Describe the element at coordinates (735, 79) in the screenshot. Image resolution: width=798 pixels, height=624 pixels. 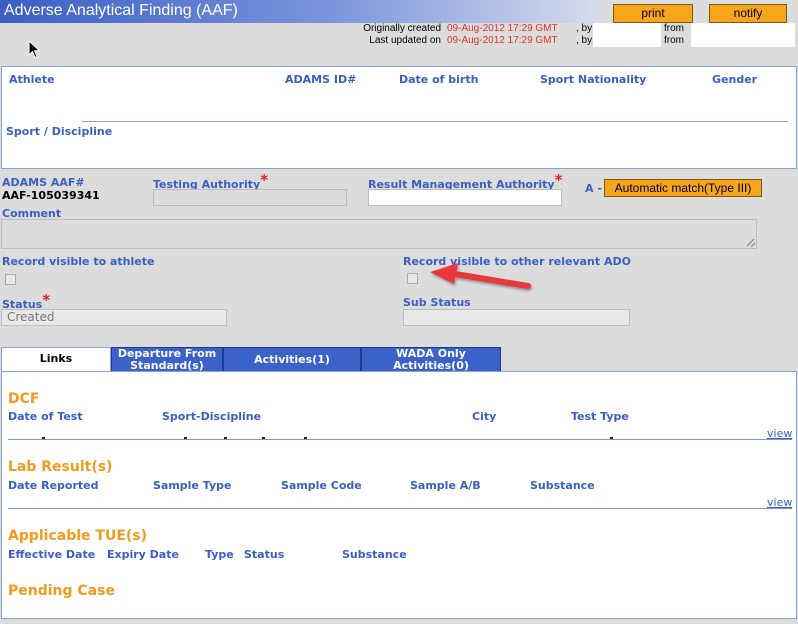
I see `gender-label: Gender` at that location.